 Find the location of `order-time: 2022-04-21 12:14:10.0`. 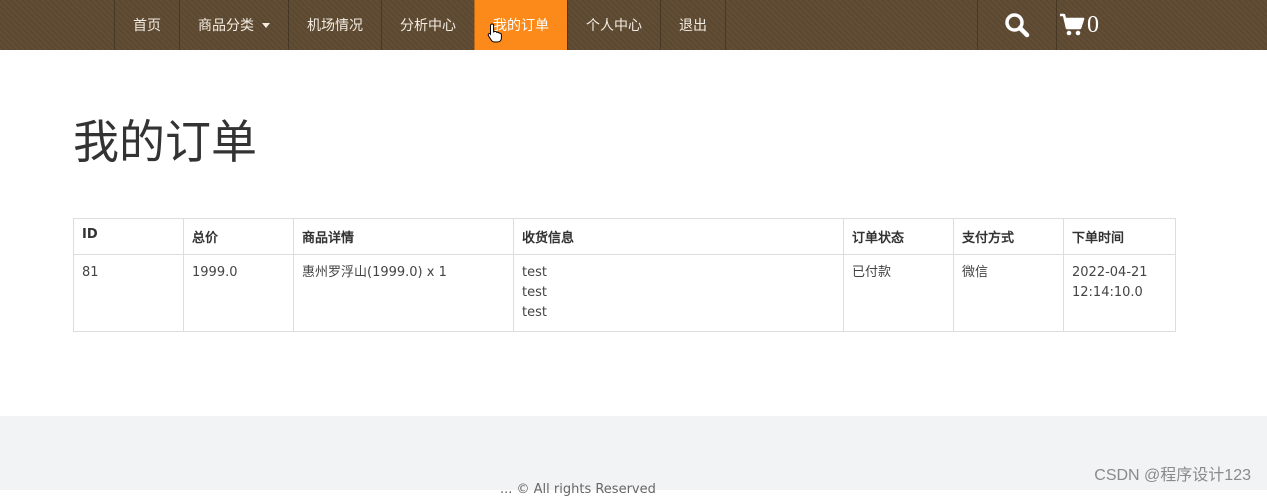

order-time: 2022-04-21 12:14:10.0 is located at coordinates (1119, 293).